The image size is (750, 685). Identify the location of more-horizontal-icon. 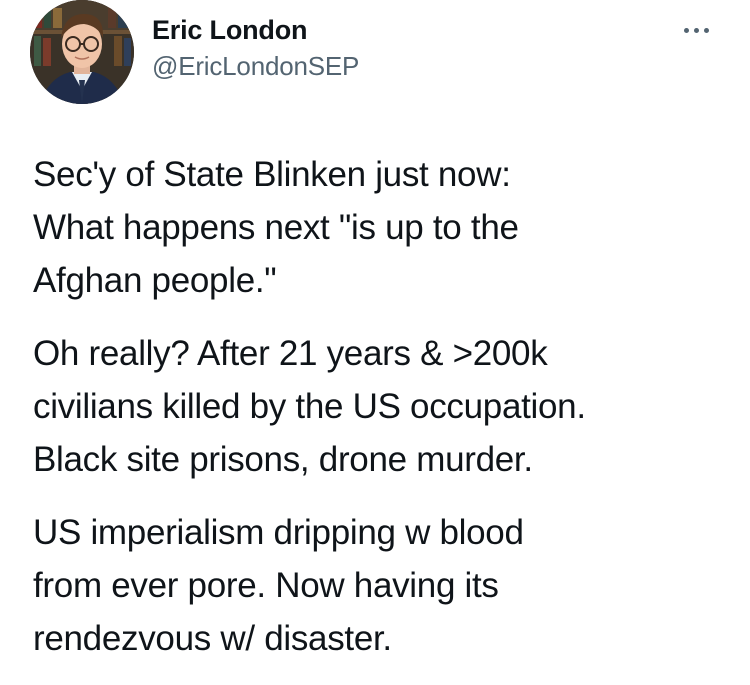
(686, 30).